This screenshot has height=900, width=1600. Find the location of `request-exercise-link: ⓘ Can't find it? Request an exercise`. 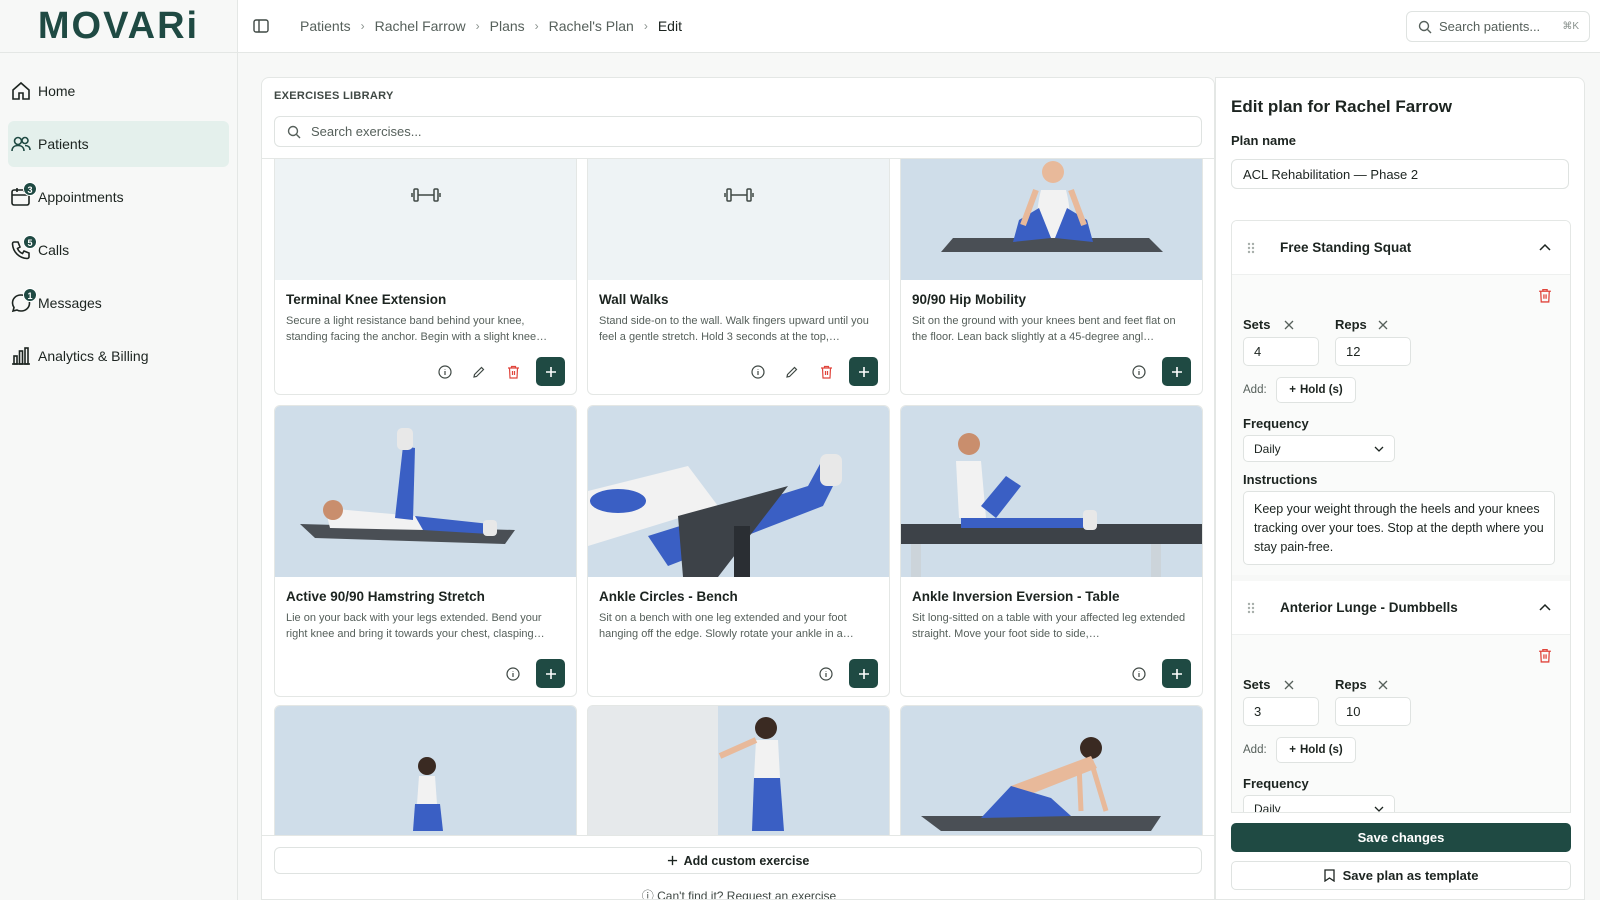

request-exercise-link: ⓘ Can't find it? Request an exercise is located at coordinates (738, 893).